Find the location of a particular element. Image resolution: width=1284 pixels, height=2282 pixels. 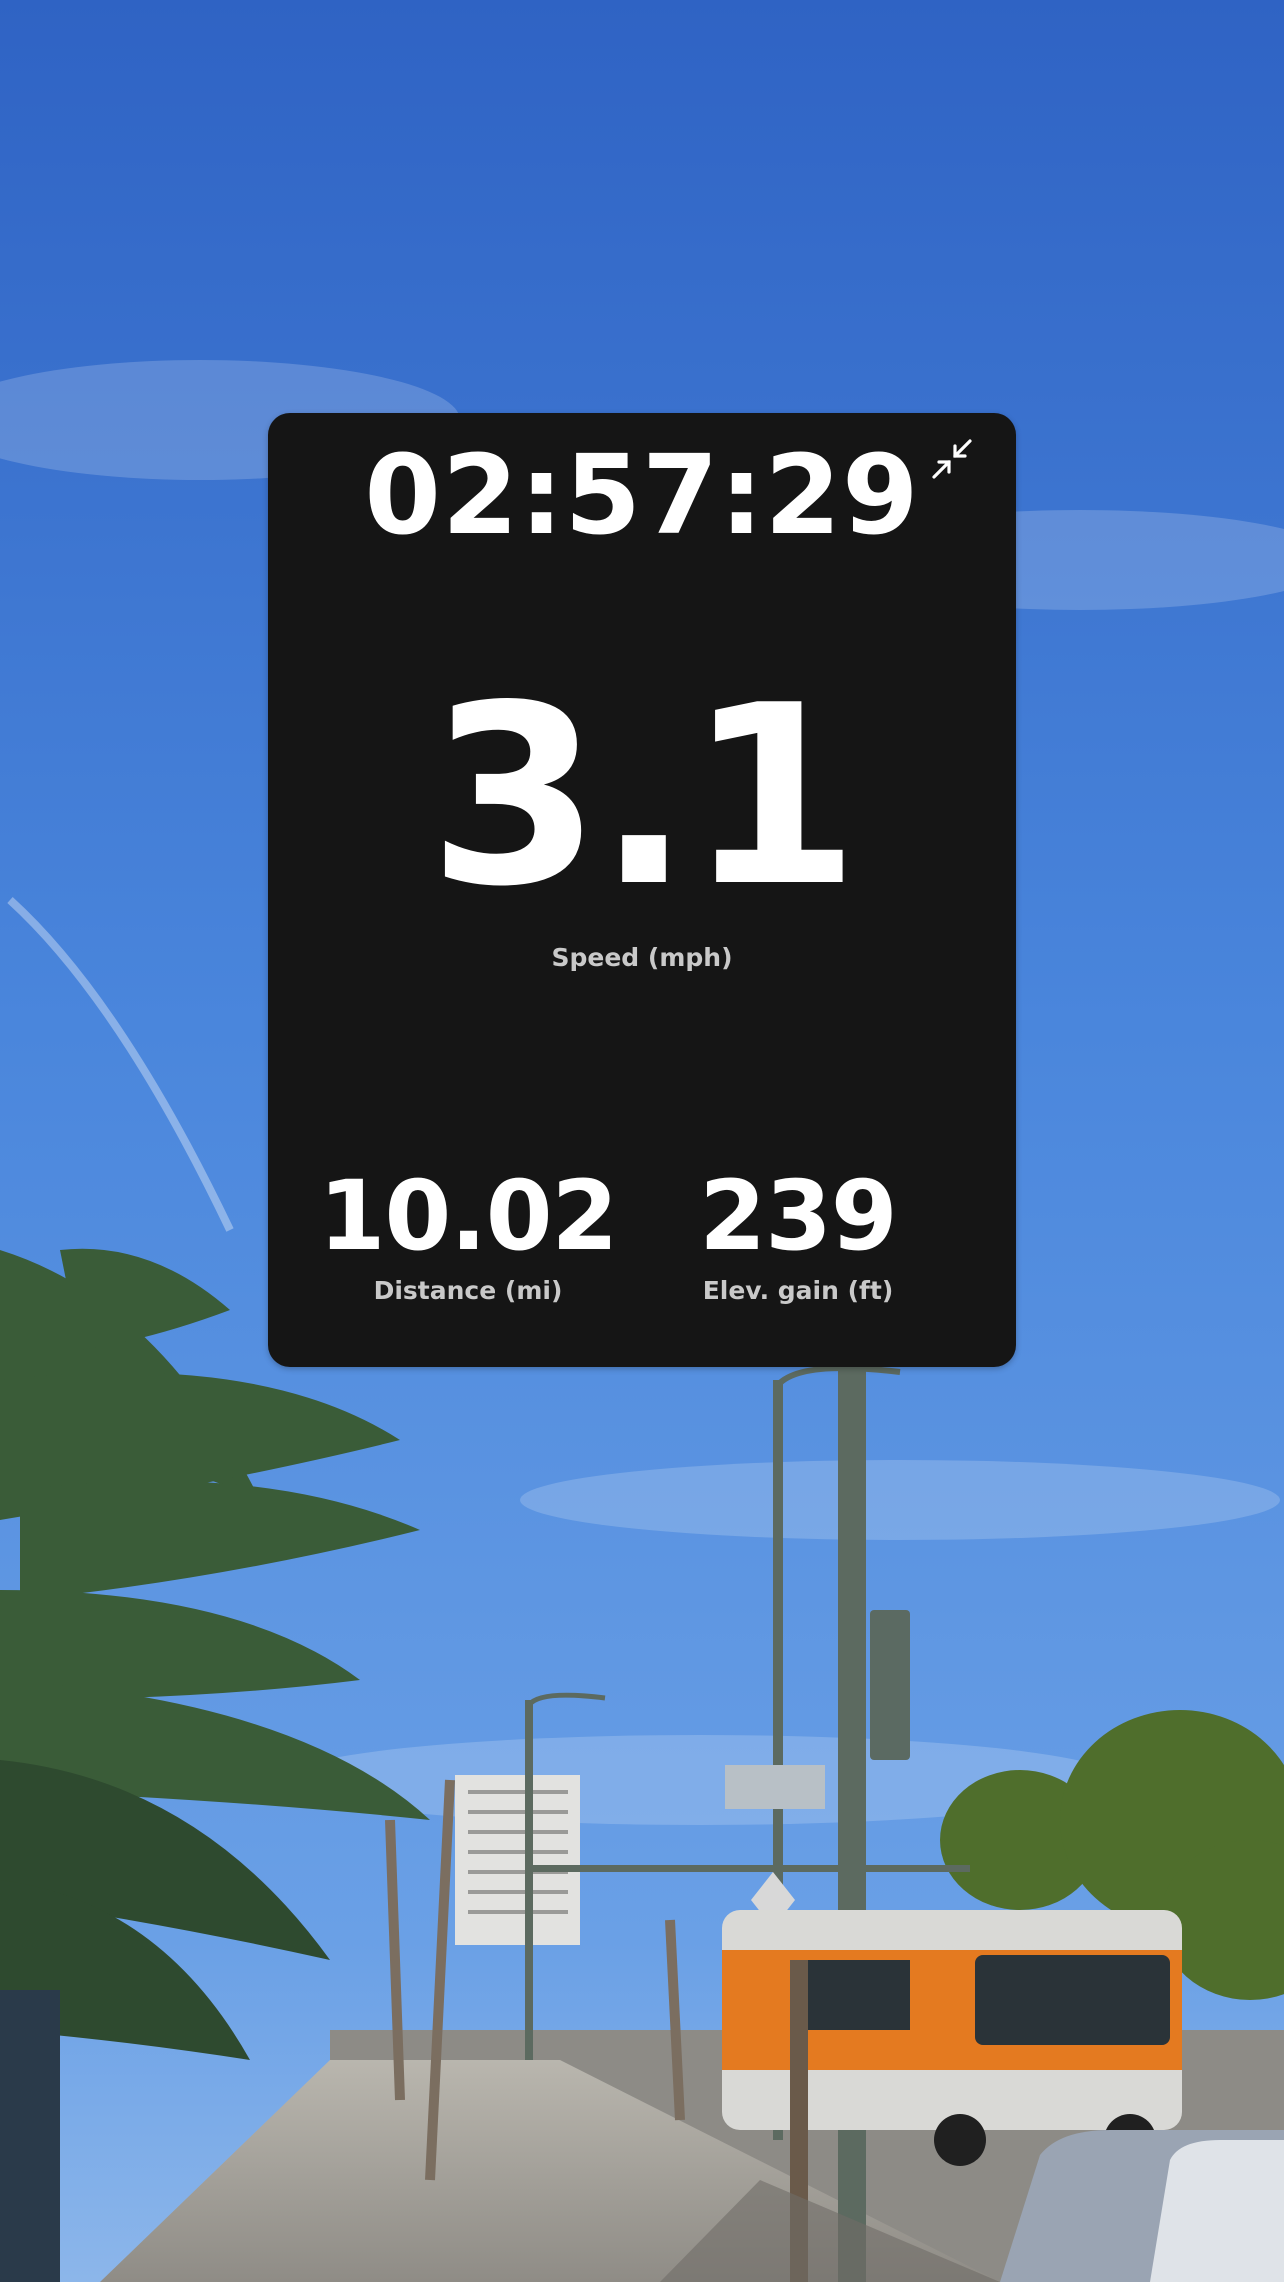

elapsed-time: 02:57:29 is located at coordinates (642, 495).